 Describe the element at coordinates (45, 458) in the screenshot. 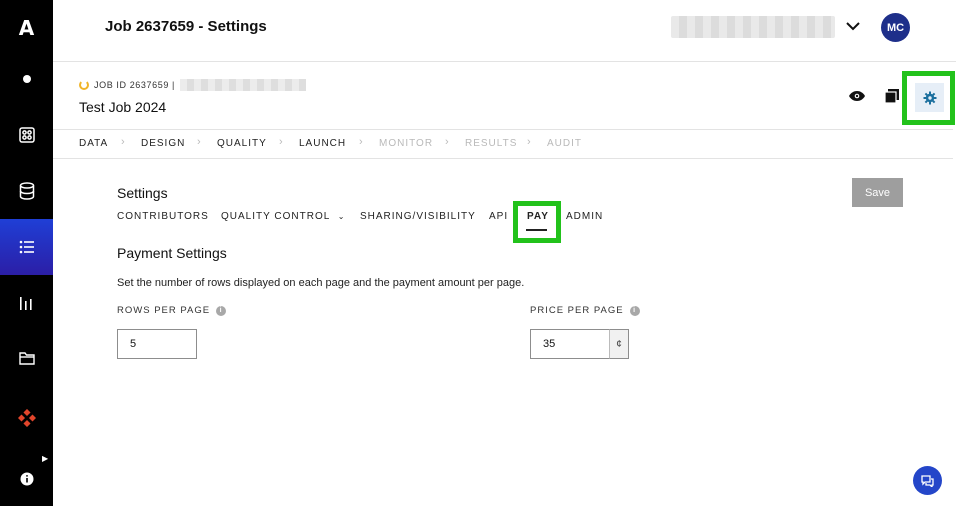

I see `sidebar-expand-icon: ▶` at that location.